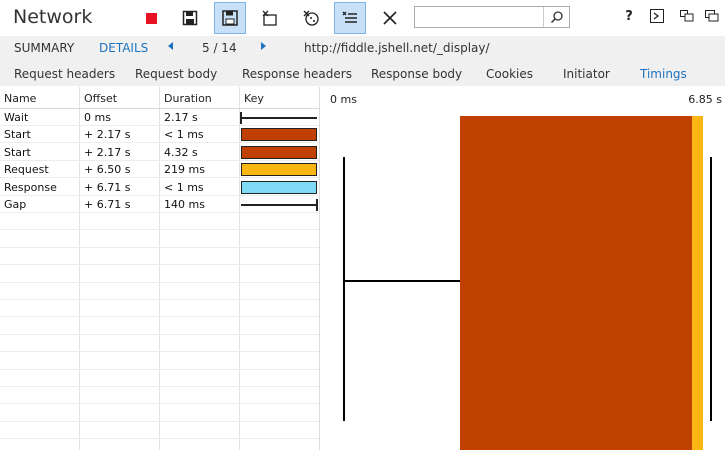  What do you see at coordinates (26, 170) in the screenshot?
I see `cell-name: Request` at bounding box center [26, 170].